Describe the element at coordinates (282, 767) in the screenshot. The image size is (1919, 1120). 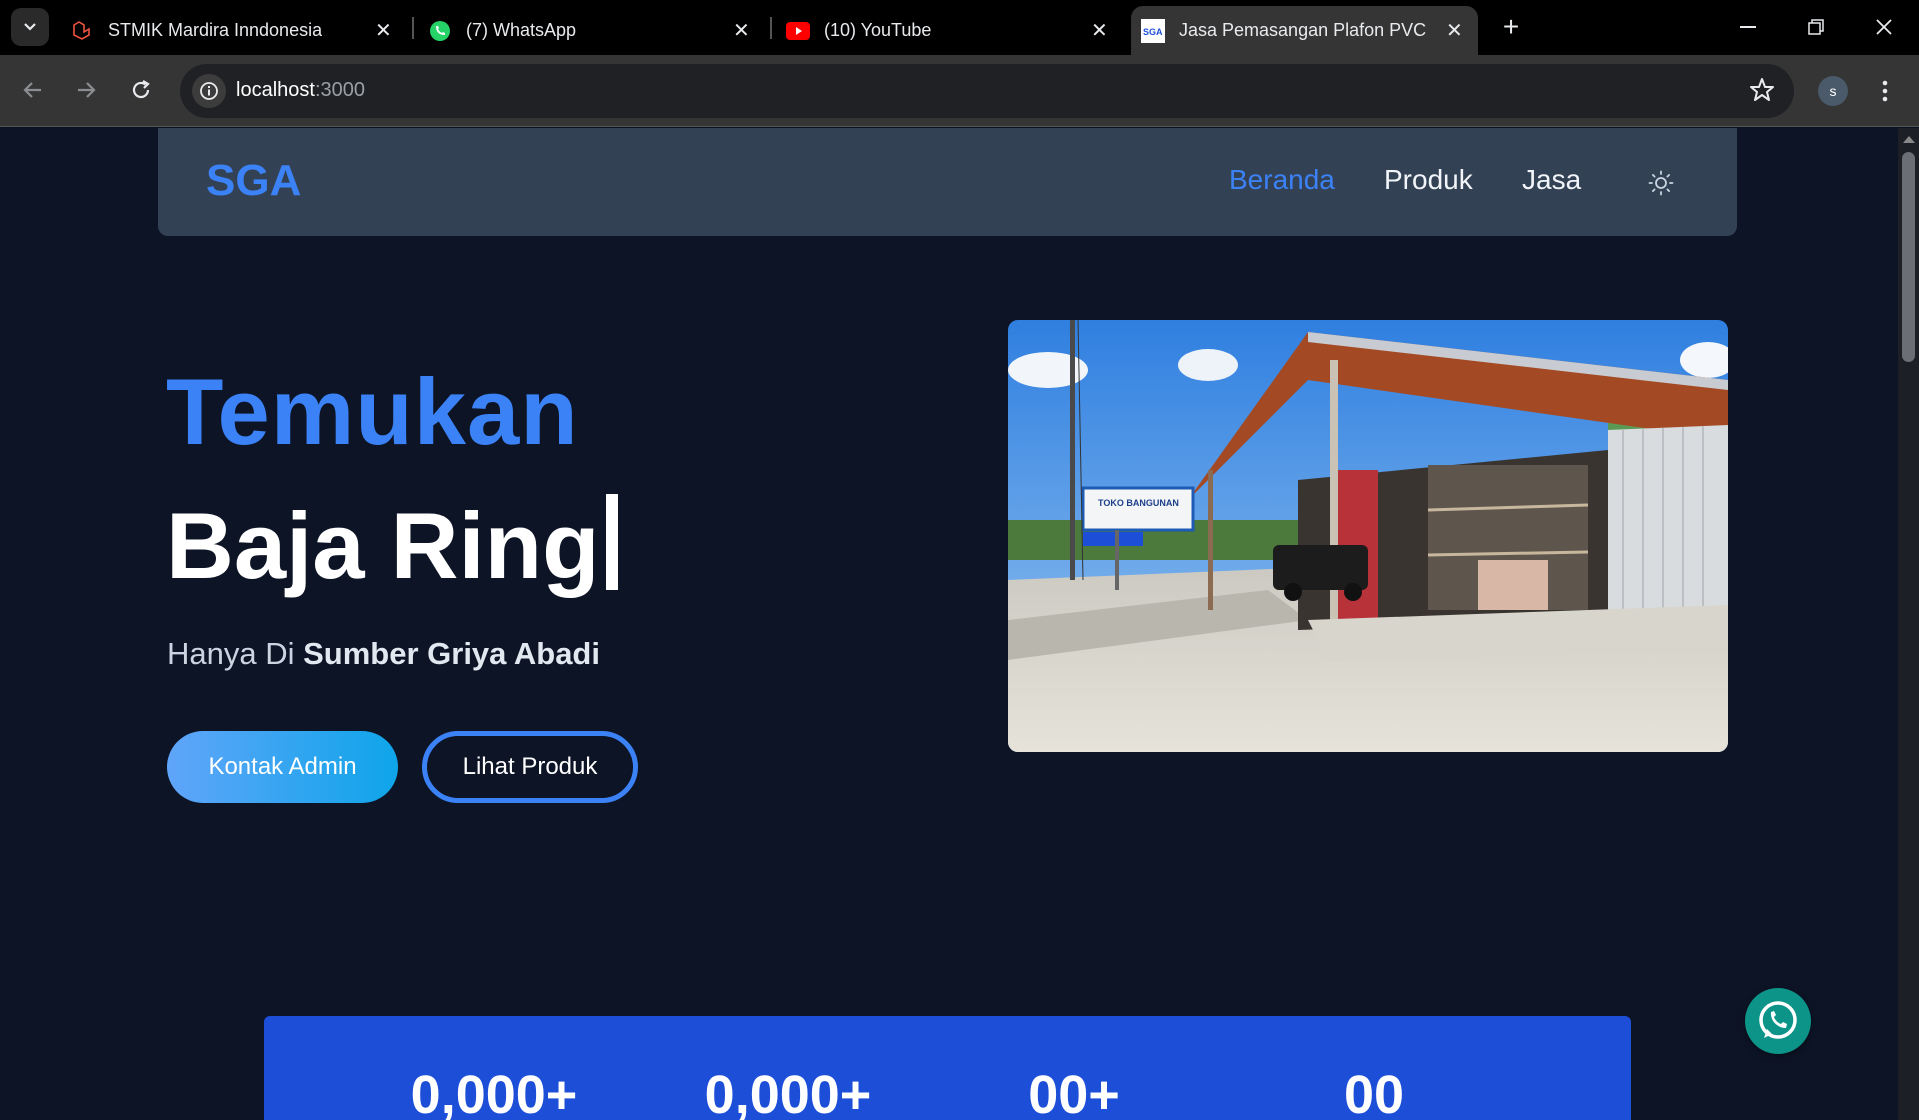
I see `contact-admin-button: Kontak Admin` at that location.